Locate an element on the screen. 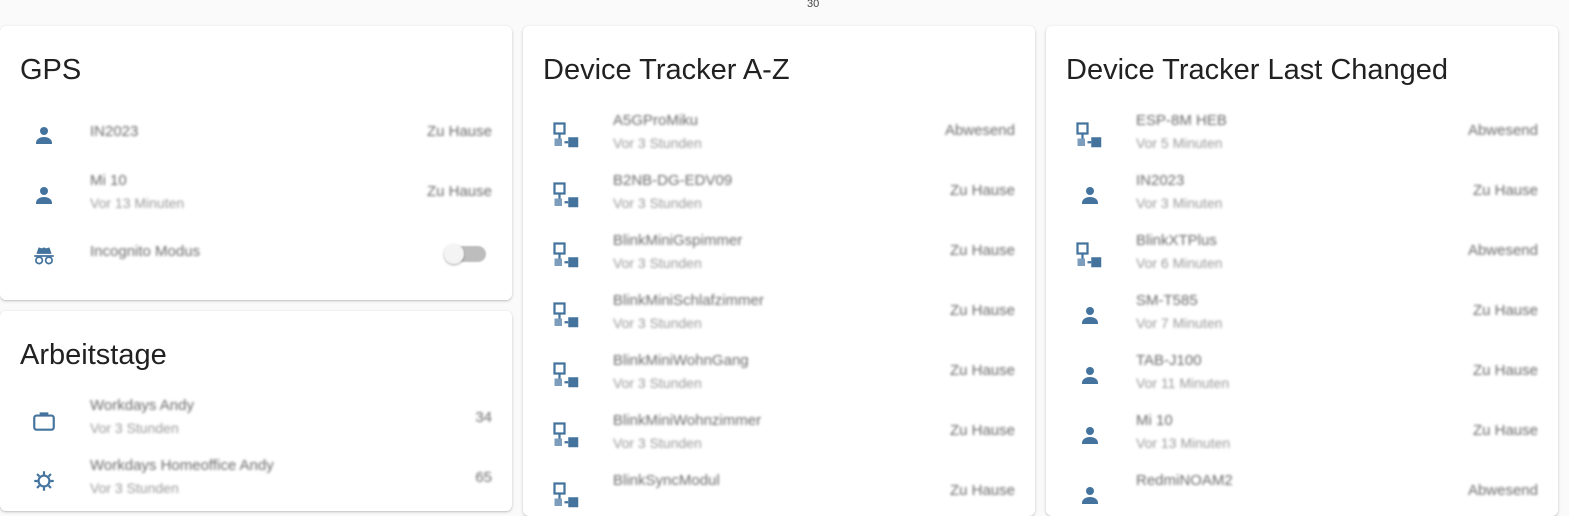 This screenshot has height=516, width=1569. entity-name: B2NB-DG-EDV09 is located at coordinates (673, 180).